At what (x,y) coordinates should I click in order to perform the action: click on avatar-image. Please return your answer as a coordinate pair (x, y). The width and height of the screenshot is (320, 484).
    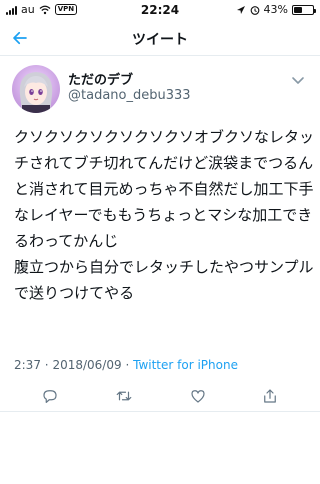
    Looking at the image, I should click on (36, 89).